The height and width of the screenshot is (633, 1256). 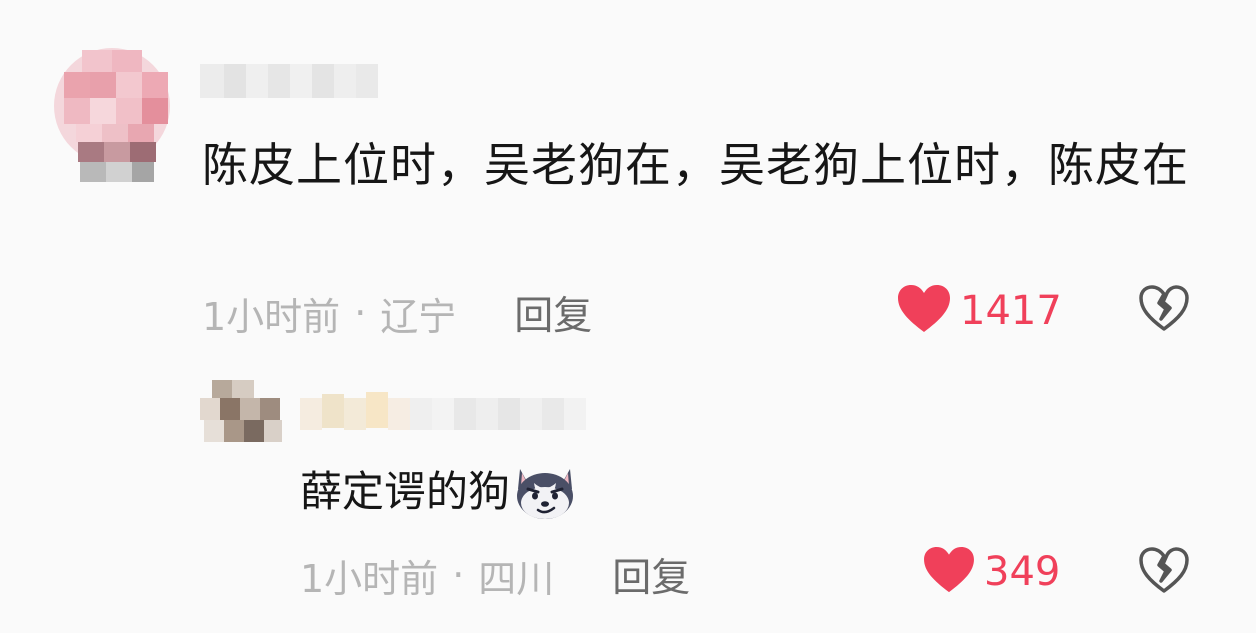 I want to click on commenter-avatar, so click(x=118, y=114).